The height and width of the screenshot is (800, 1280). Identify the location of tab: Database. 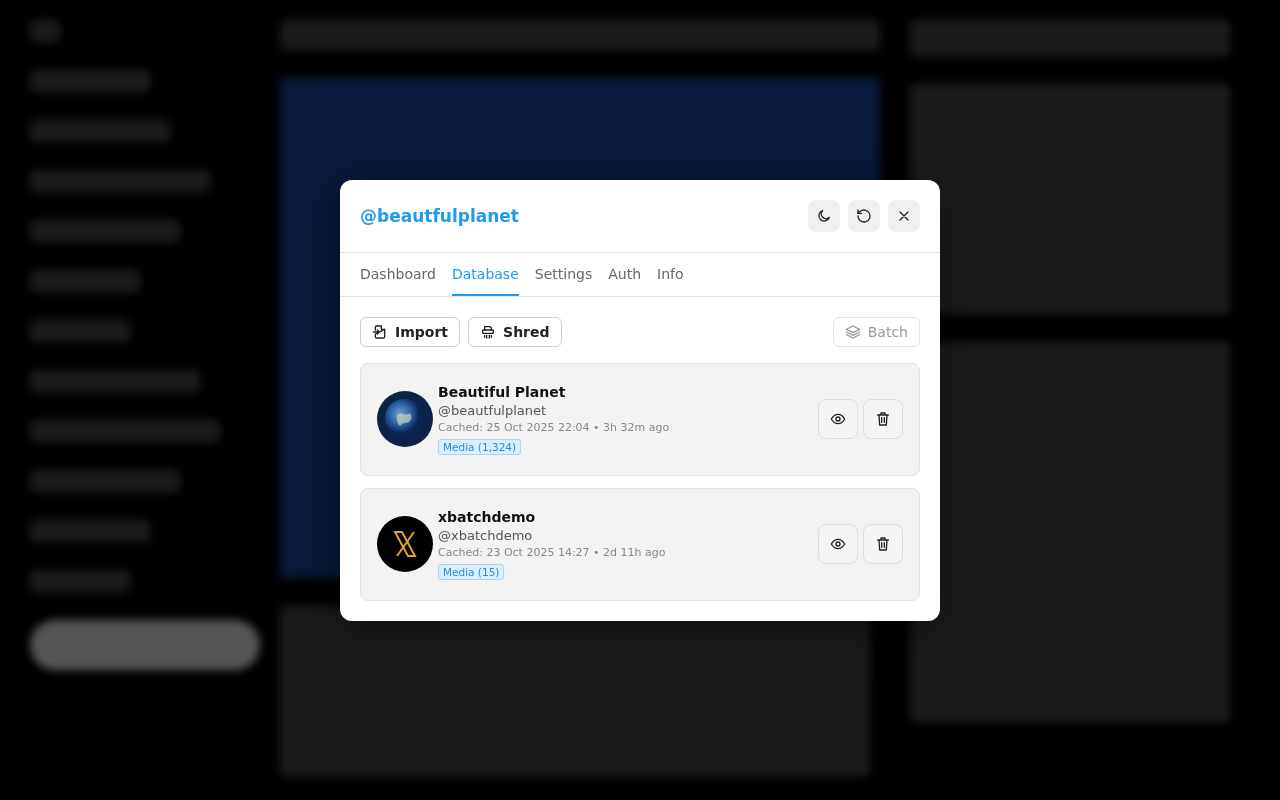
(485, 274).